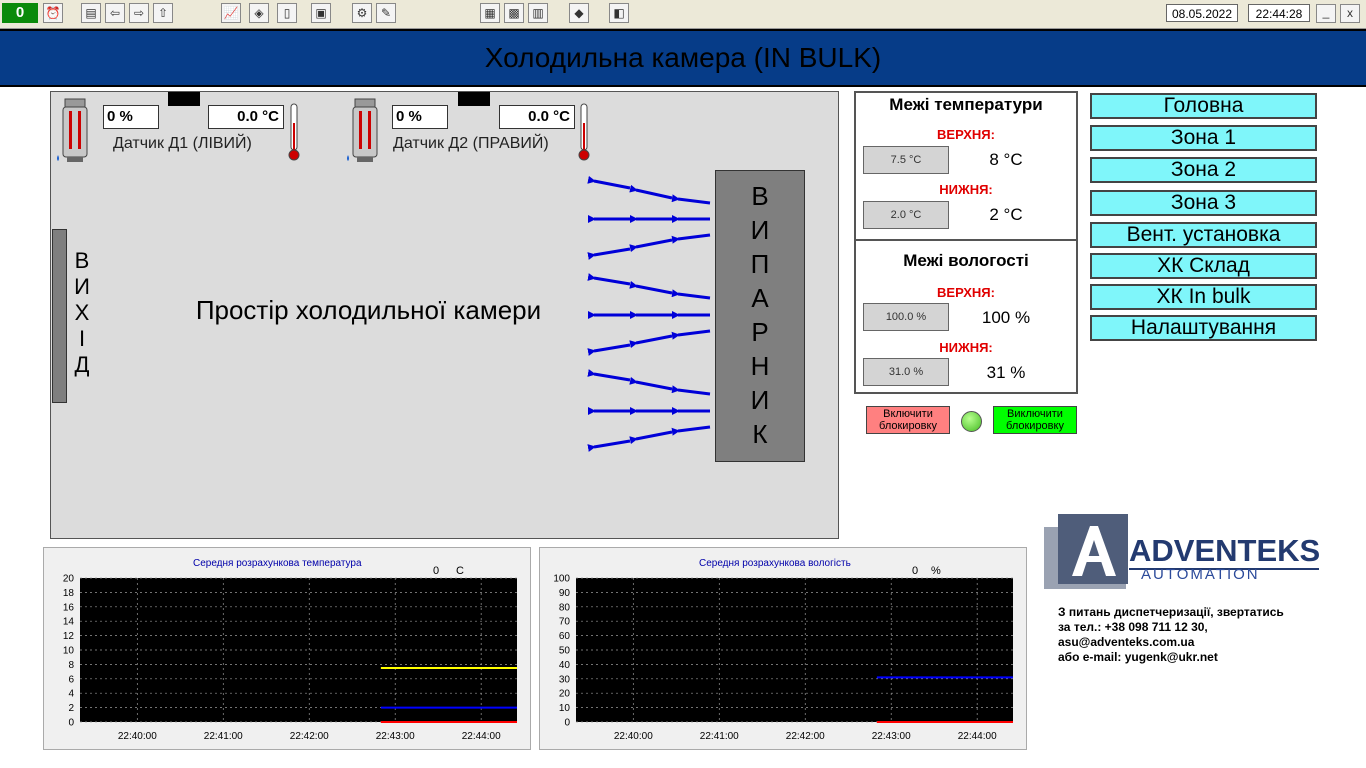  What do you see at coordinates (1203, 203) in the screenshot?
I see `nav-zone3-button: Зона 3` at bounding box center [1203, 203].